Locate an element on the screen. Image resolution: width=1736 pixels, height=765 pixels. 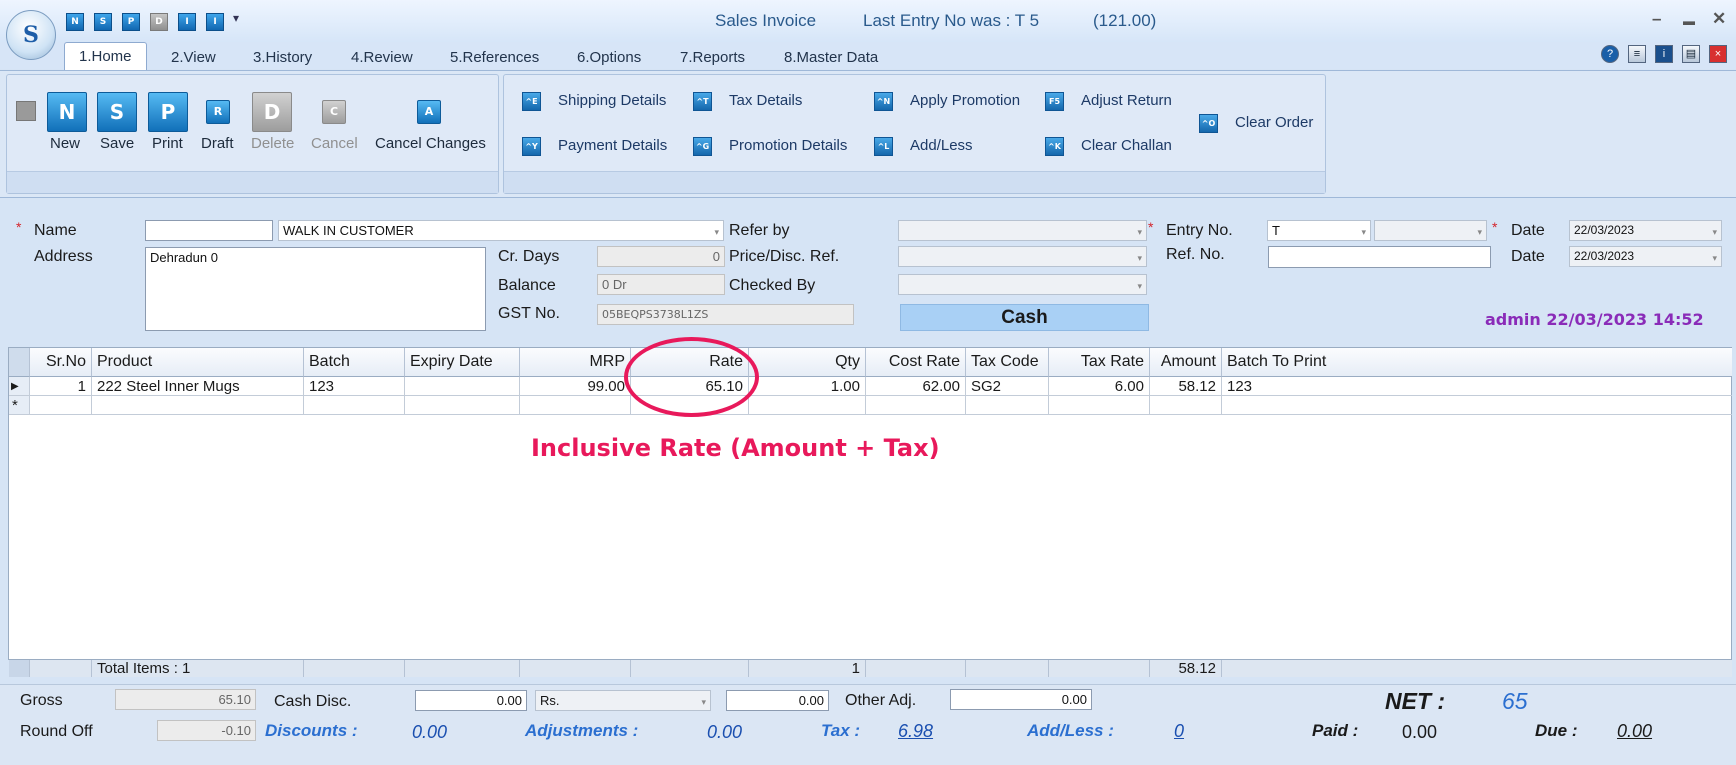
cell-sr-no: 1 is located at coordinates (61, 386).